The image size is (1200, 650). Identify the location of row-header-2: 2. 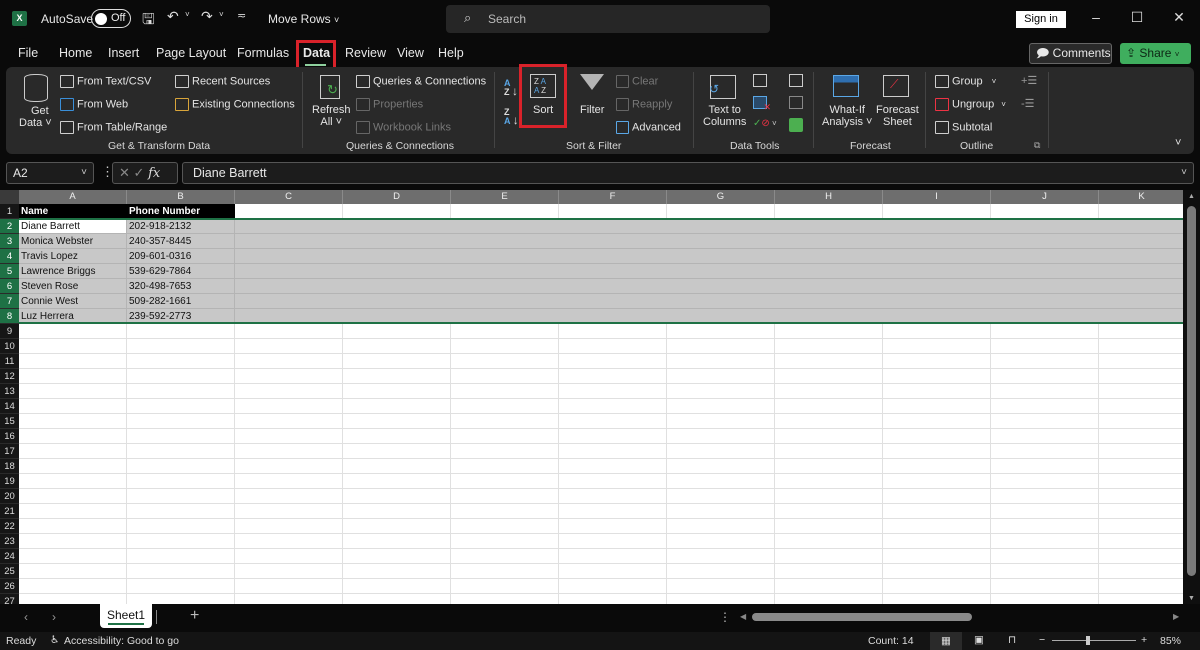
(9, 226).